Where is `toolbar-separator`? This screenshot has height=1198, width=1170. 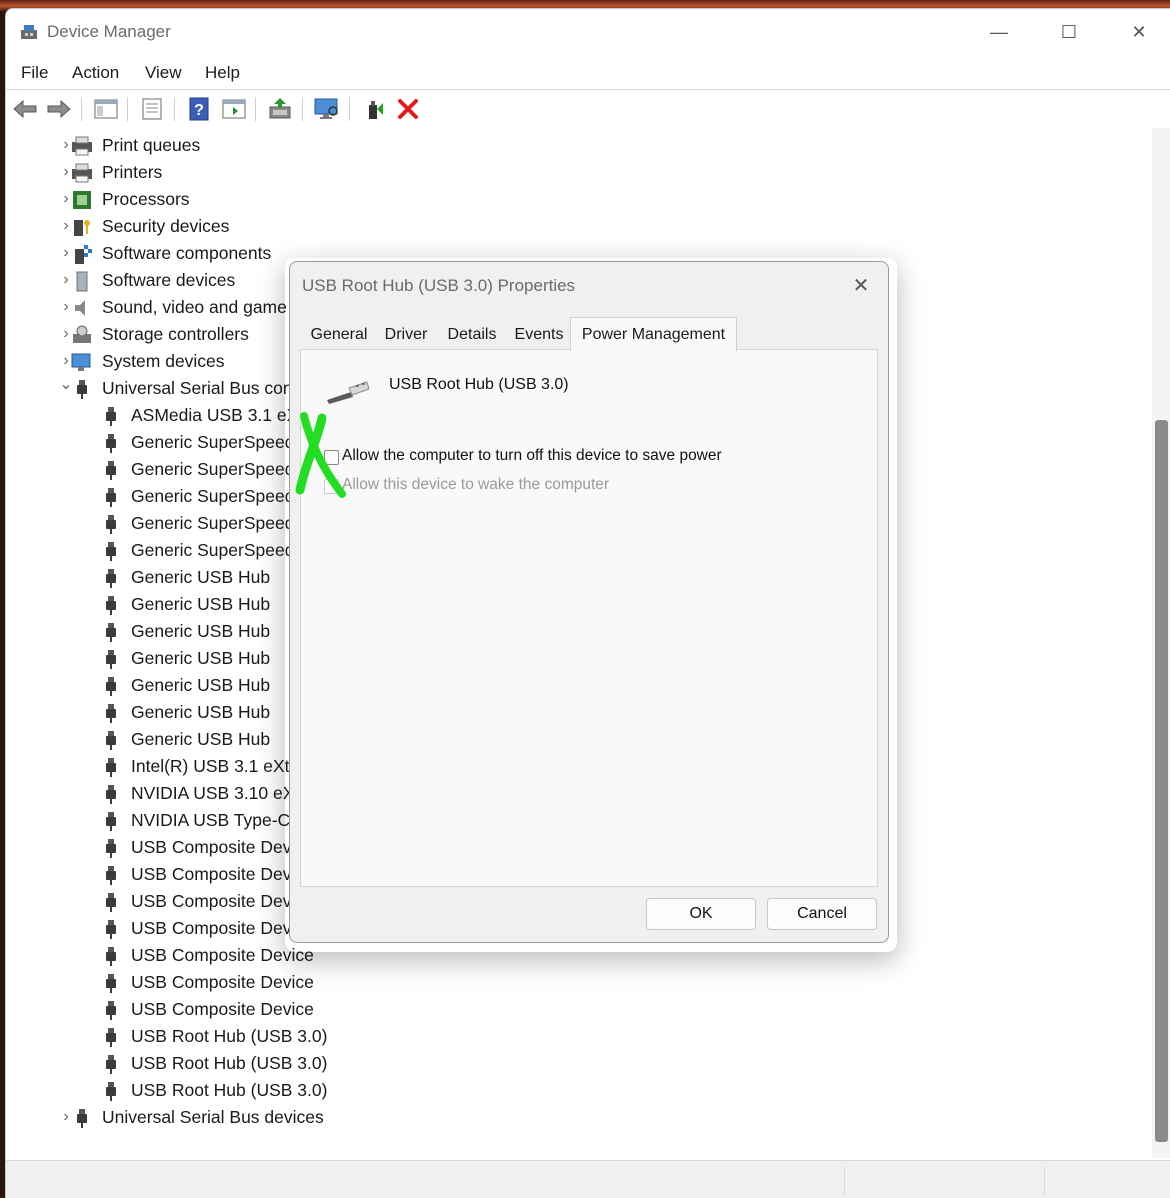 toolbar-separator is located at coordinates (81, 109).